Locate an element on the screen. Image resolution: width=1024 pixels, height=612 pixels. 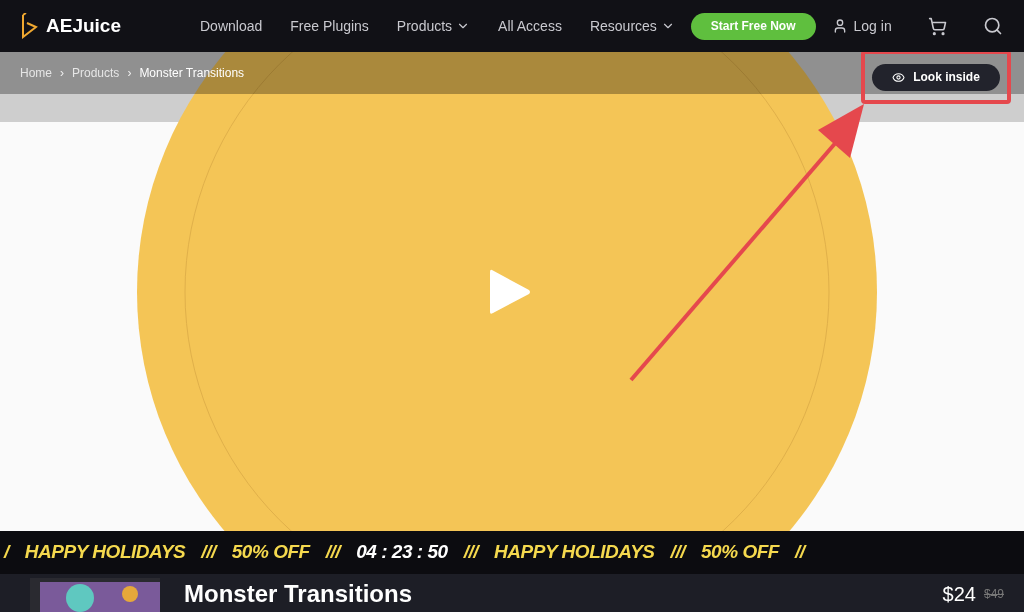
logo-icon is located at coordinates (29, 26).